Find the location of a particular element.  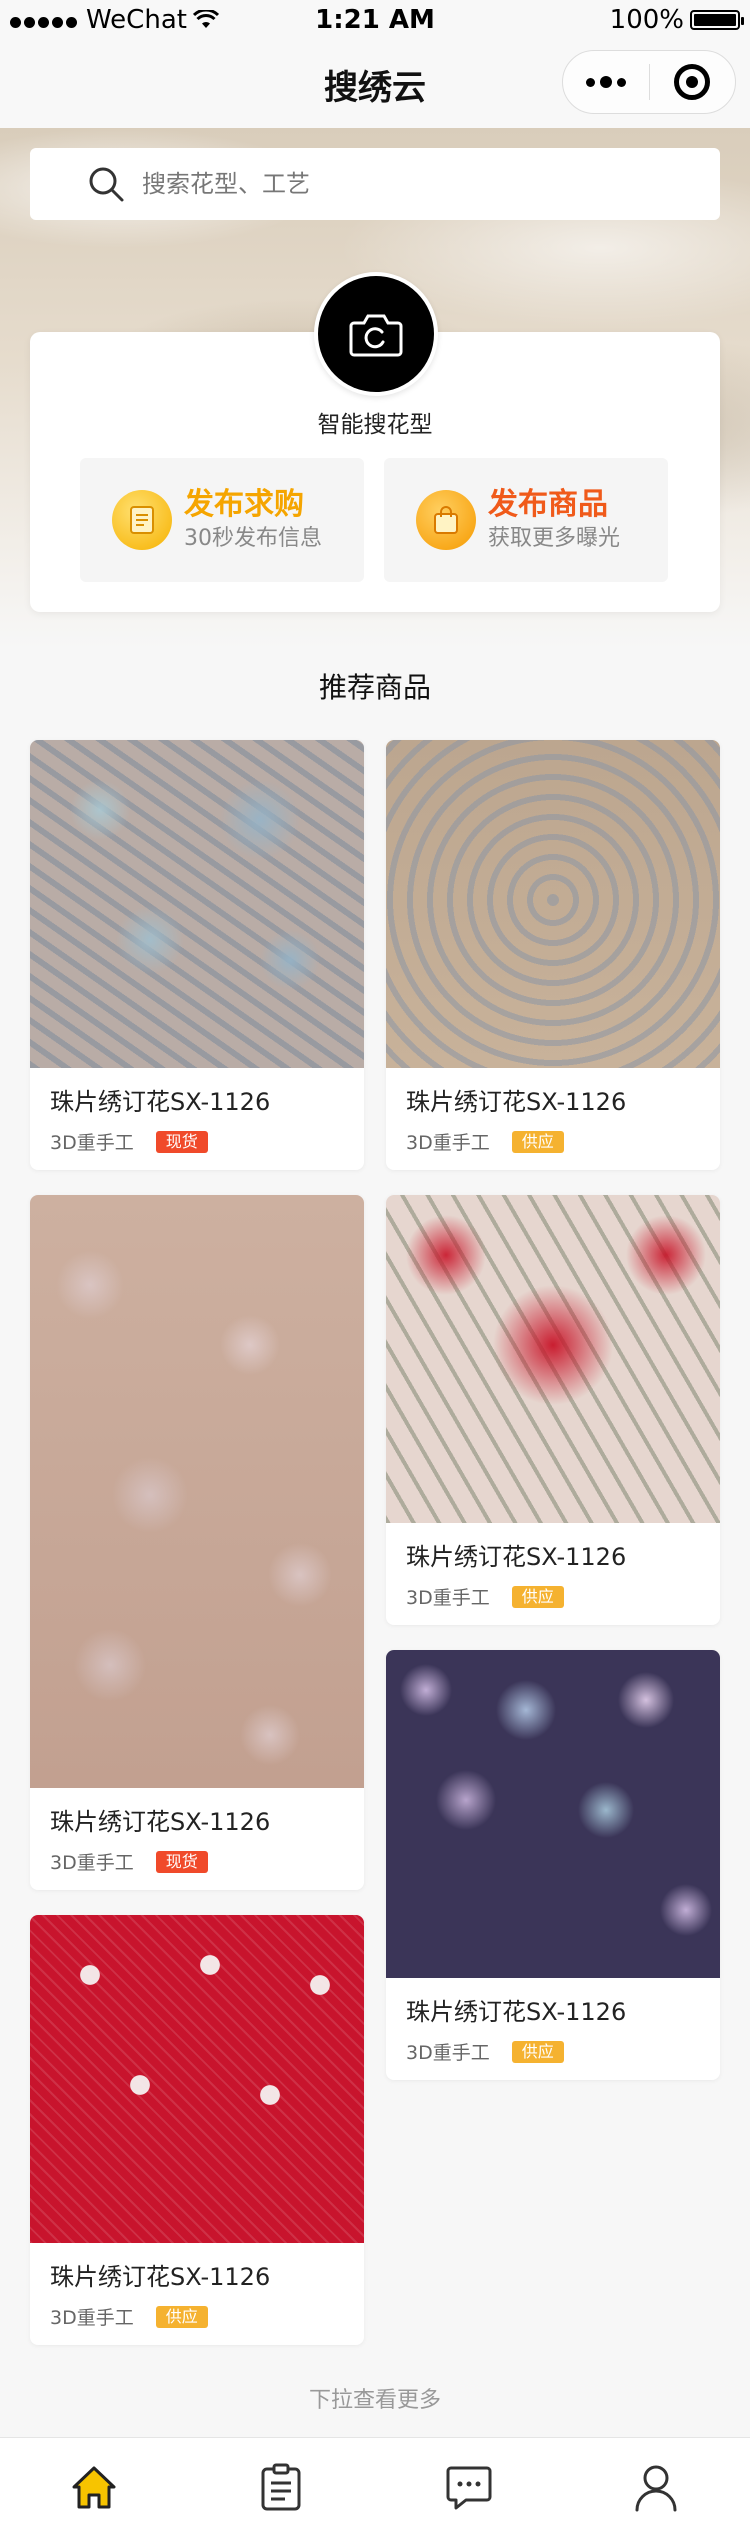

battery-info: 100% is located at coordinates (676, 20).